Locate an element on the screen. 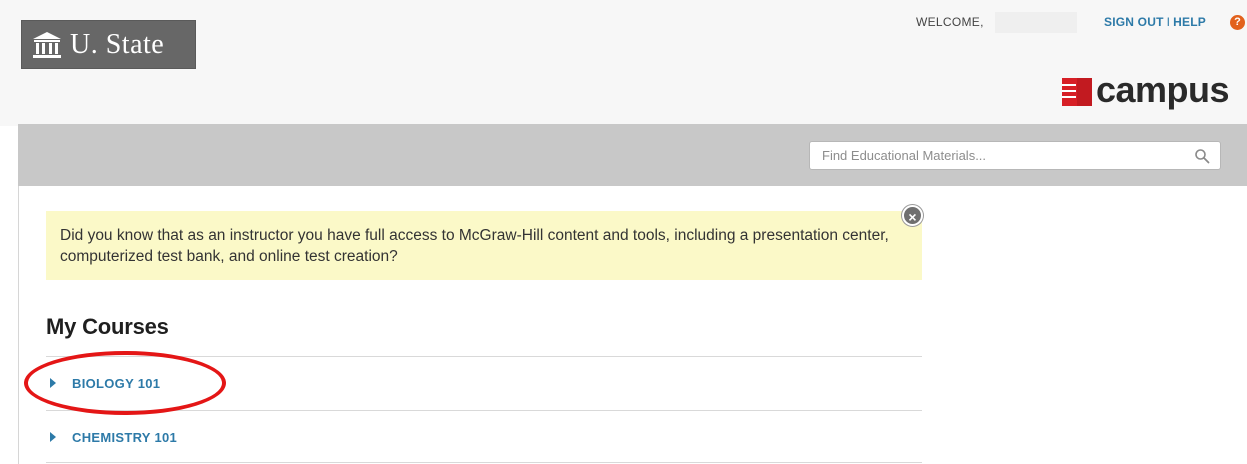 The height and width of the screenshot is (464, 1247). course-item-chemistry-101: CHEMISTRY 101 is located at coordinates (113, 437).